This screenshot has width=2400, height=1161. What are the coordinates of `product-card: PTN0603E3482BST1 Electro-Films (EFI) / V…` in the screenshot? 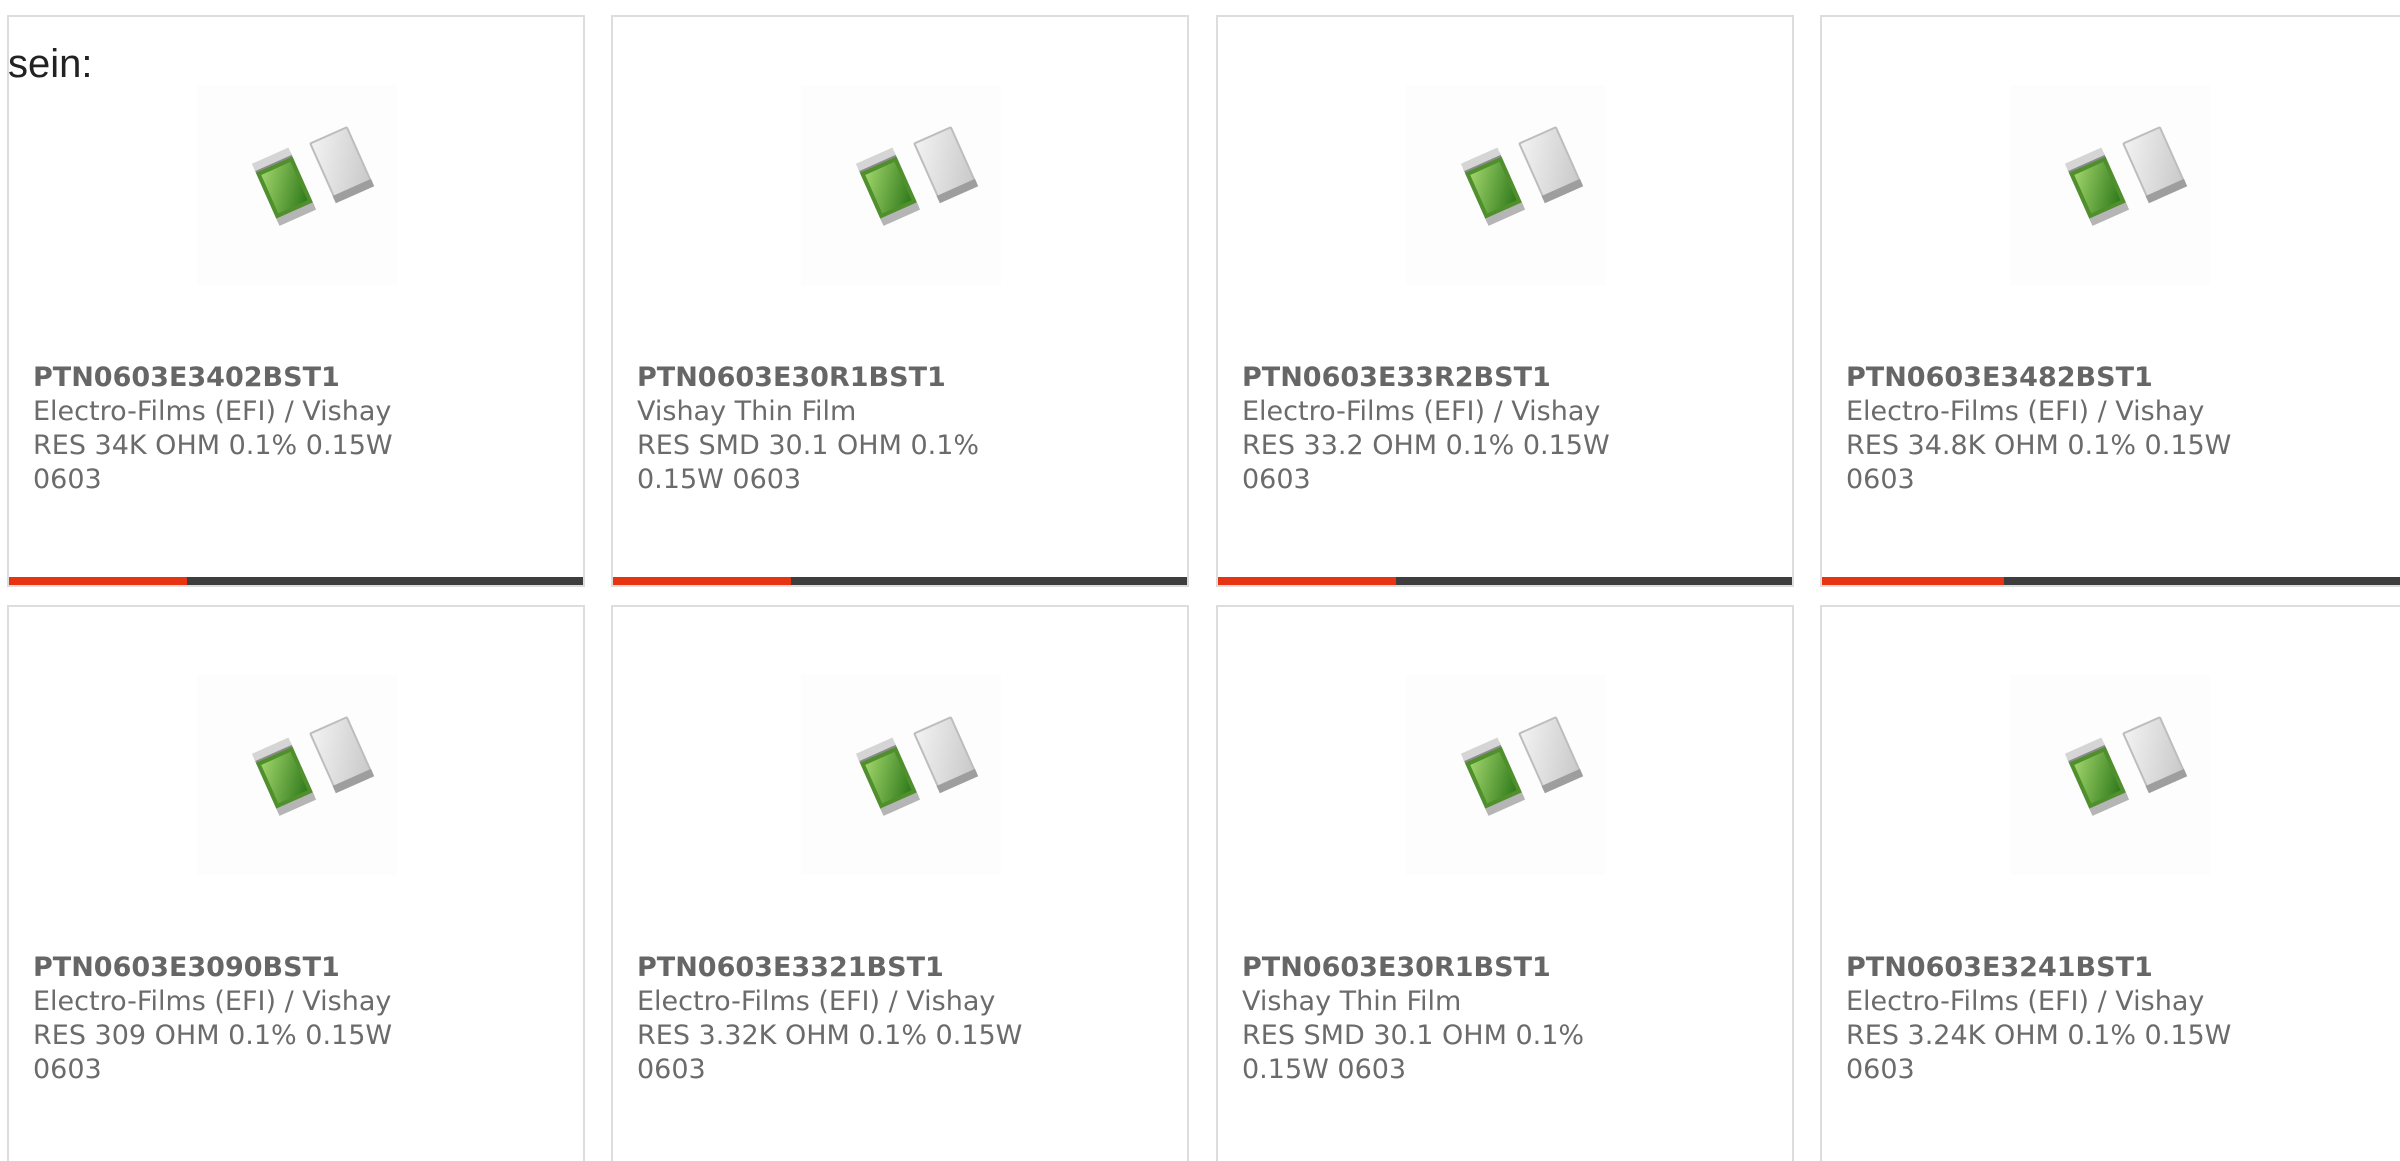 It's located at (2110, 301).